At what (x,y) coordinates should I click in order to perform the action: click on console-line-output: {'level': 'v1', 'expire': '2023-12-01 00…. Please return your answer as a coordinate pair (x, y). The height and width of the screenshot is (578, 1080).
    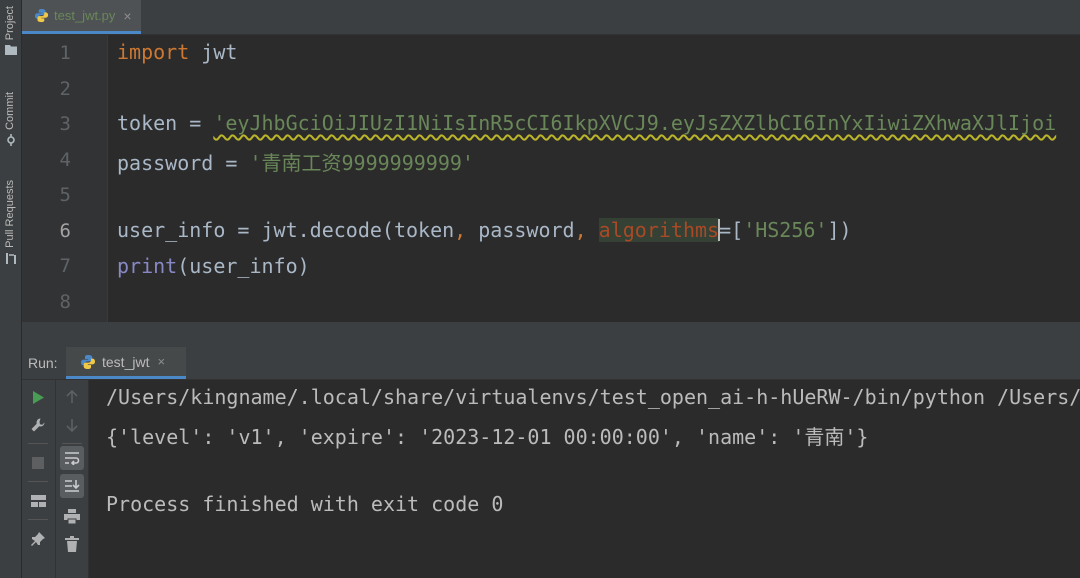
    Looking at the image, I should click on (487, 437).